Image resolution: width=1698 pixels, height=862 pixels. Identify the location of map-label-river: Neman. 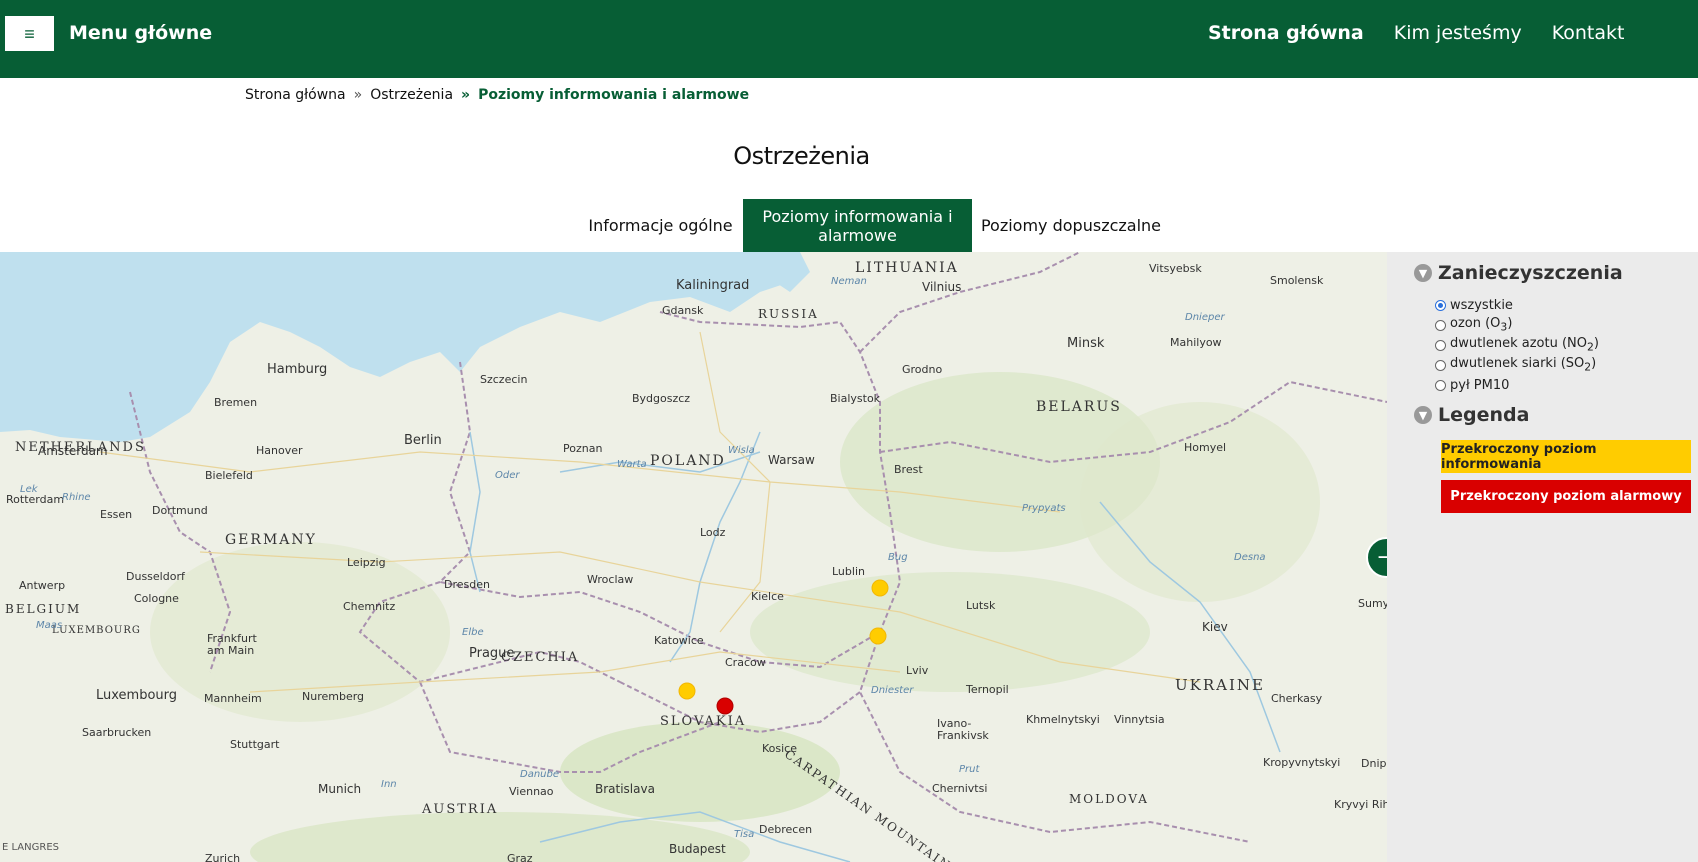
(849, 281).